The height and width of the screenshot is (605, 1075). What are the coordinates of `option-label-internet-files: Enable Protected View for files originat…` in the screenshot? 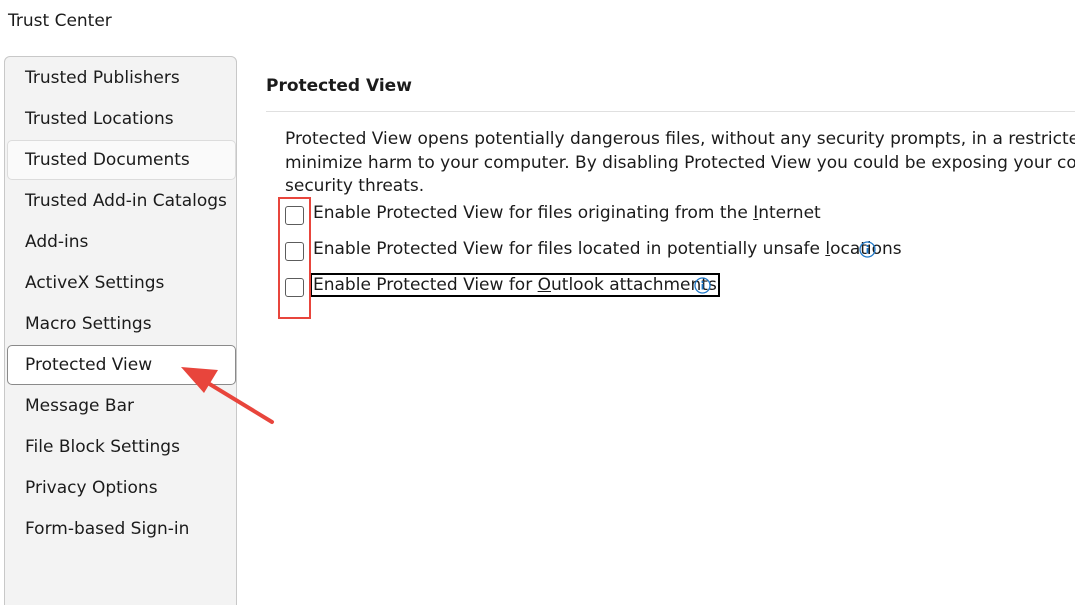 It's located at (567, 213).